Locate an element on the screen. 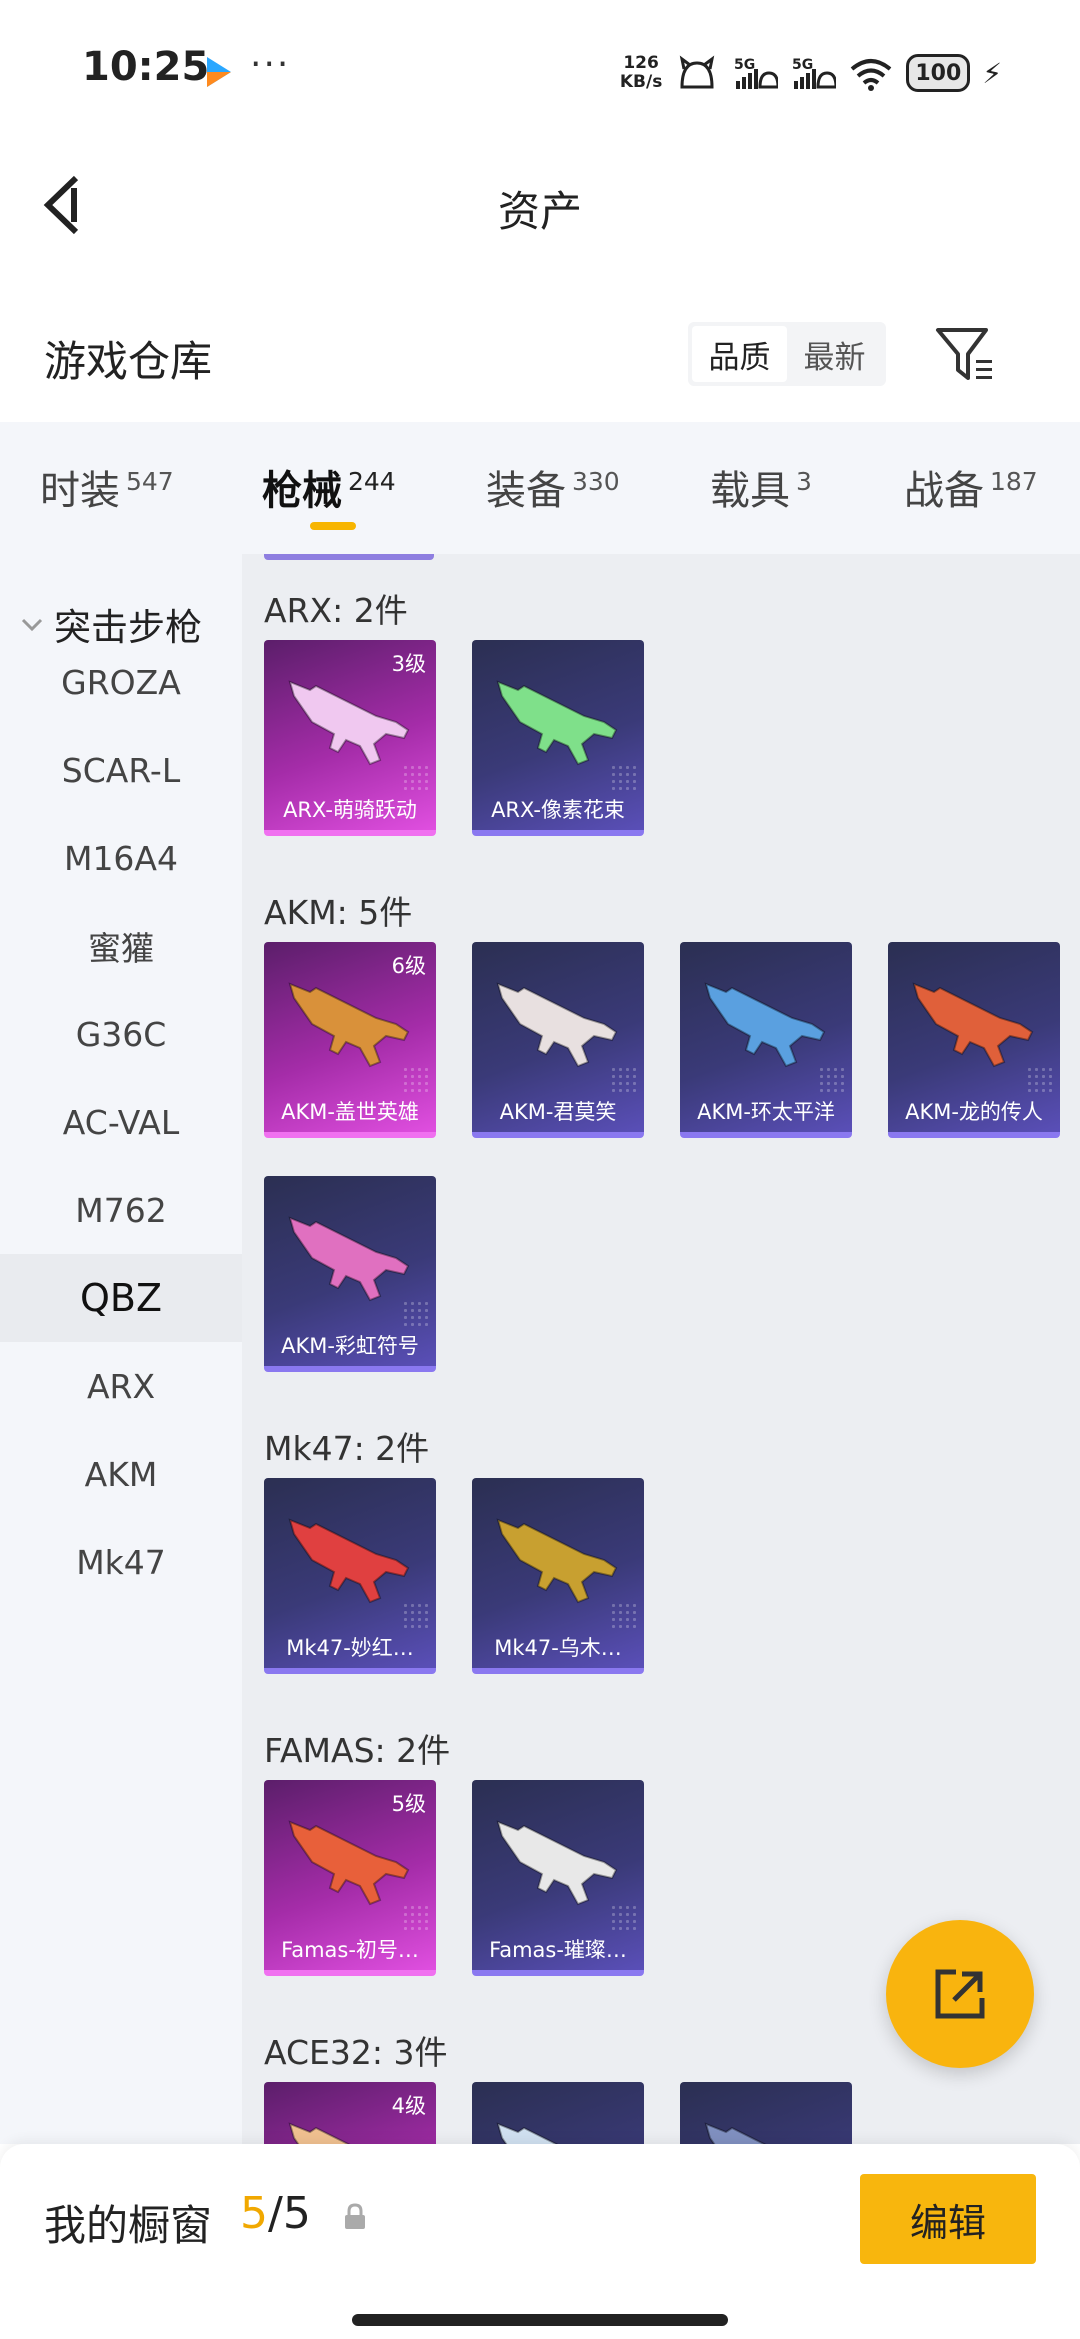  charging-icon: ⚡ is located at coordinates (992, 73).